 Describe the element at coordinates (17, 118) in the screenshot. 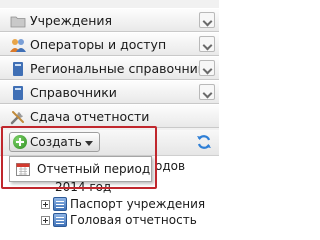

I see `tools-icon` at that location.